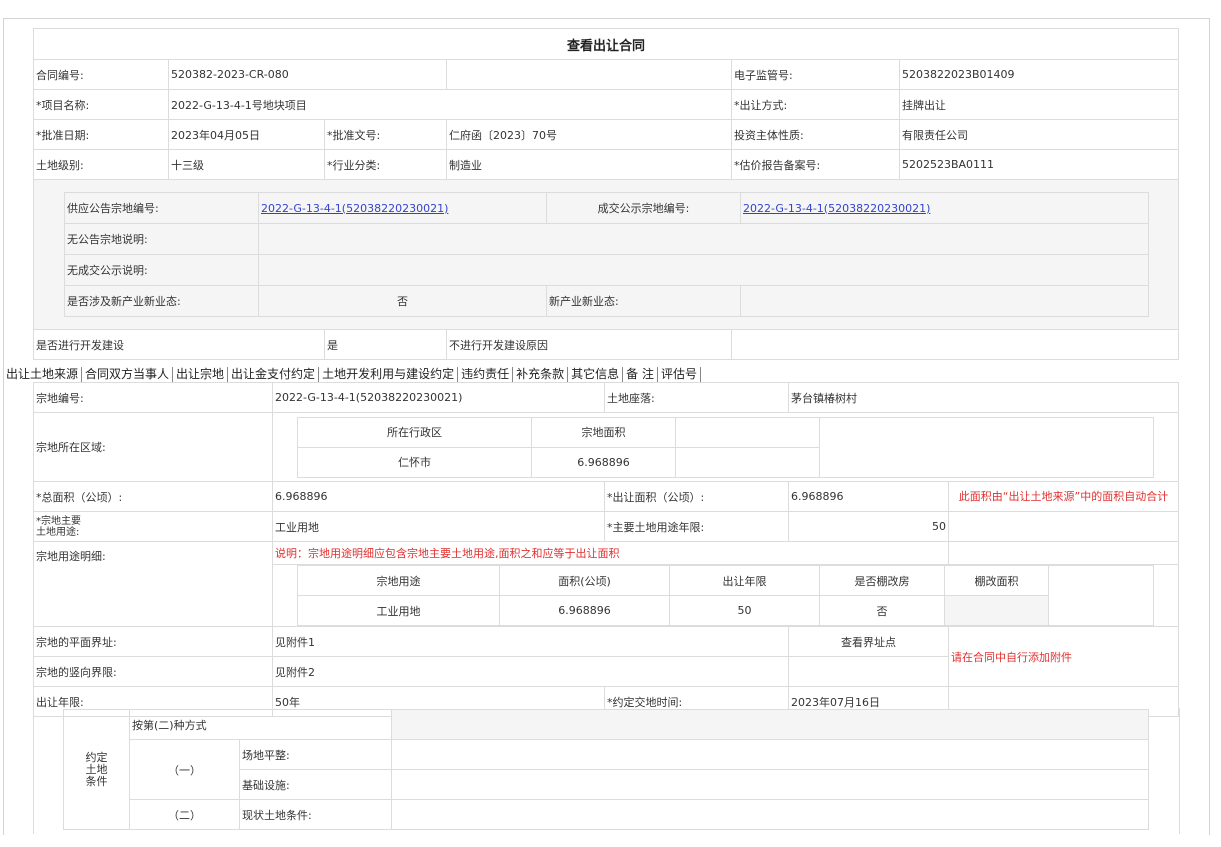 The height and width of the screenshot is (847, 1221). I want to click on condition-two: （二）, so click(184, 814).